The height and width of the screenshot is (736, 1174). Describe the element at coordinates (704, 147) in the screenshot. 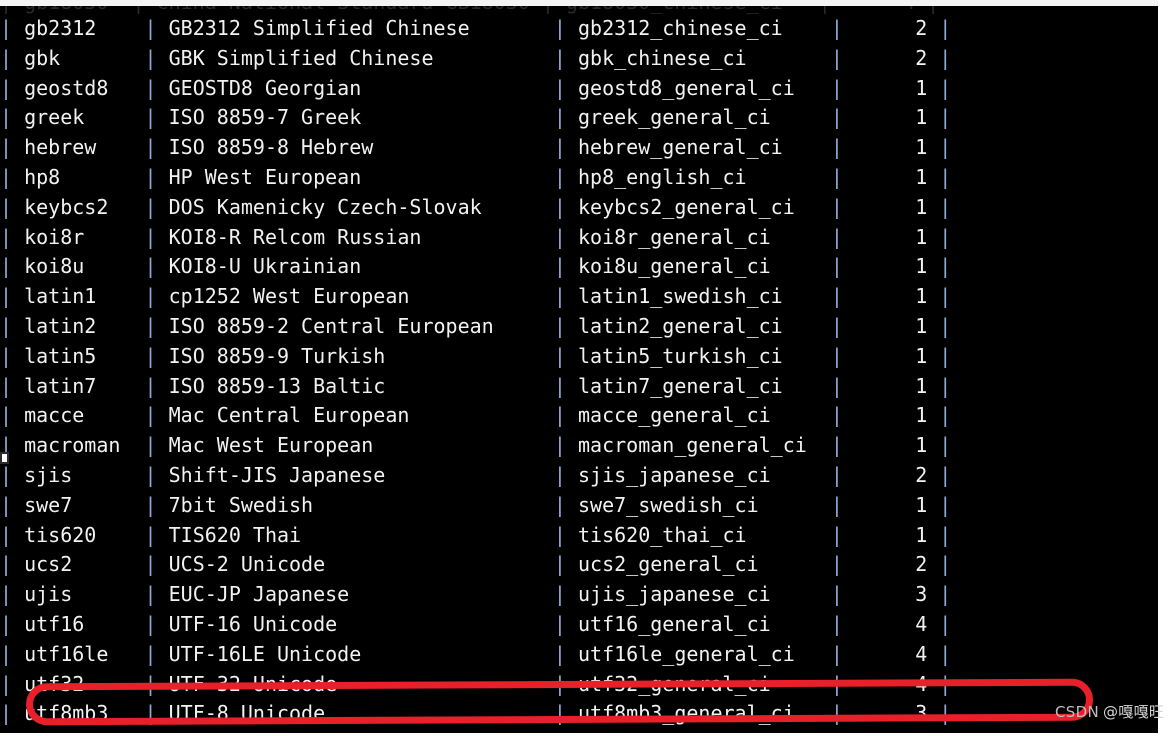

I see `cell-default_collation: hebrew_general_ci` at that location.